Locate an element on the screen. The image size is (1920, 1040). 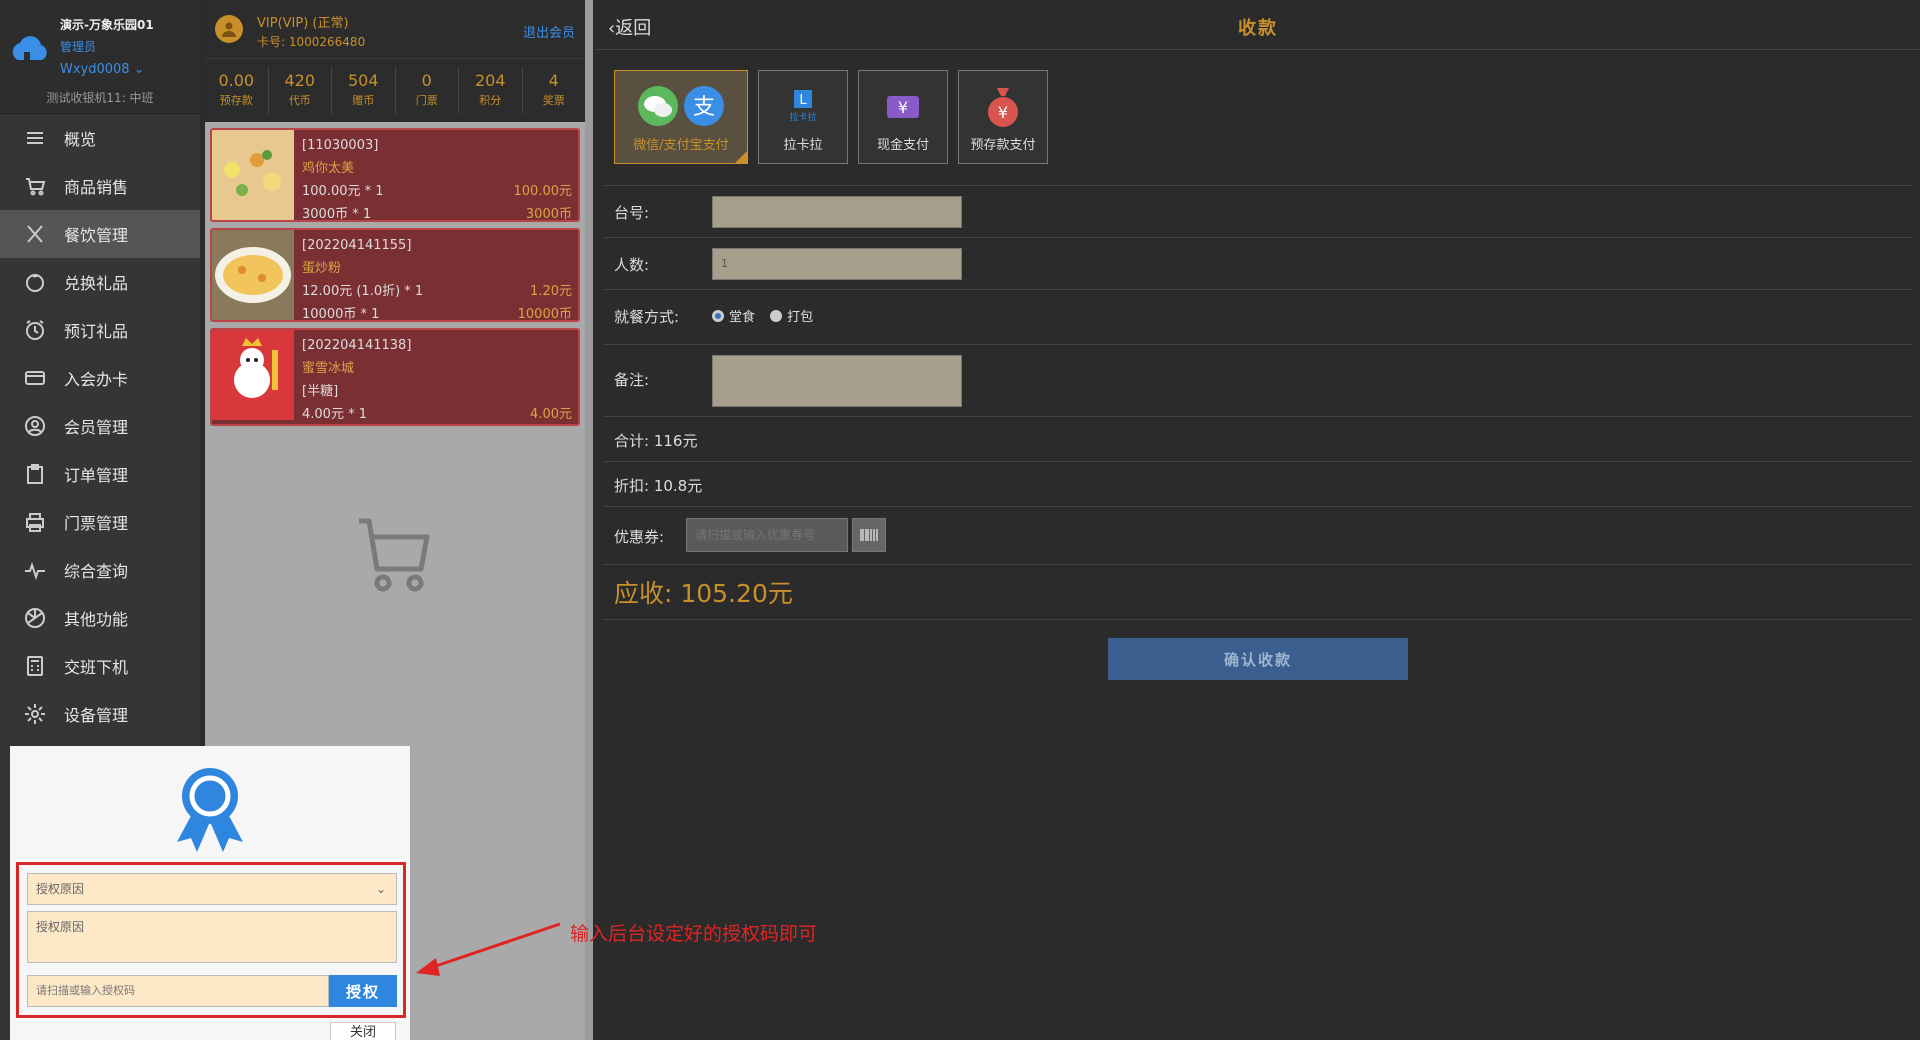
sidebar-item-label: 订单管理 is located at coordinates (96, 475).